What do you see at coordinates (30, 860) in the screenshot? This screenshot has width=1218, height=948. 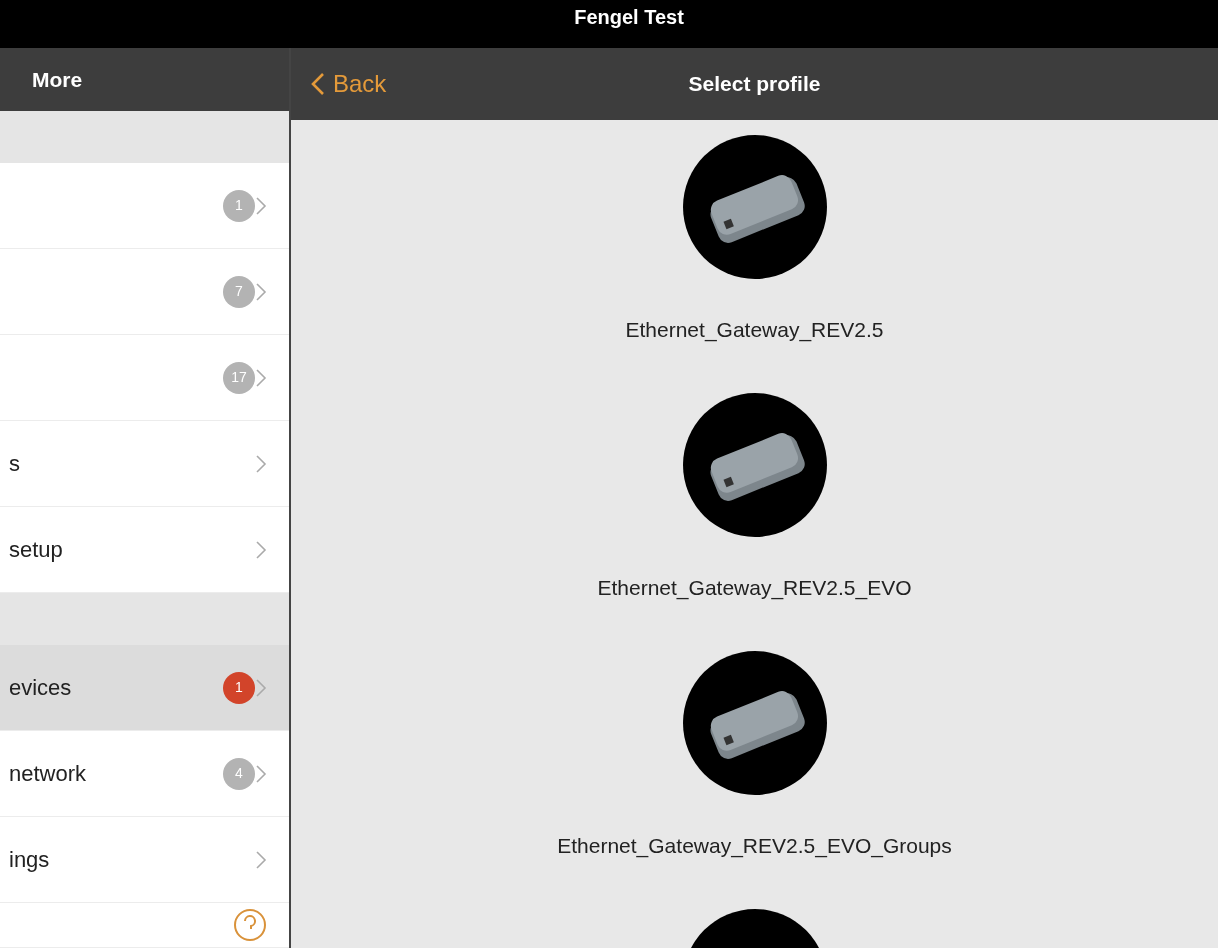 I see `item-label: ings` at bounding box center [30, 860].